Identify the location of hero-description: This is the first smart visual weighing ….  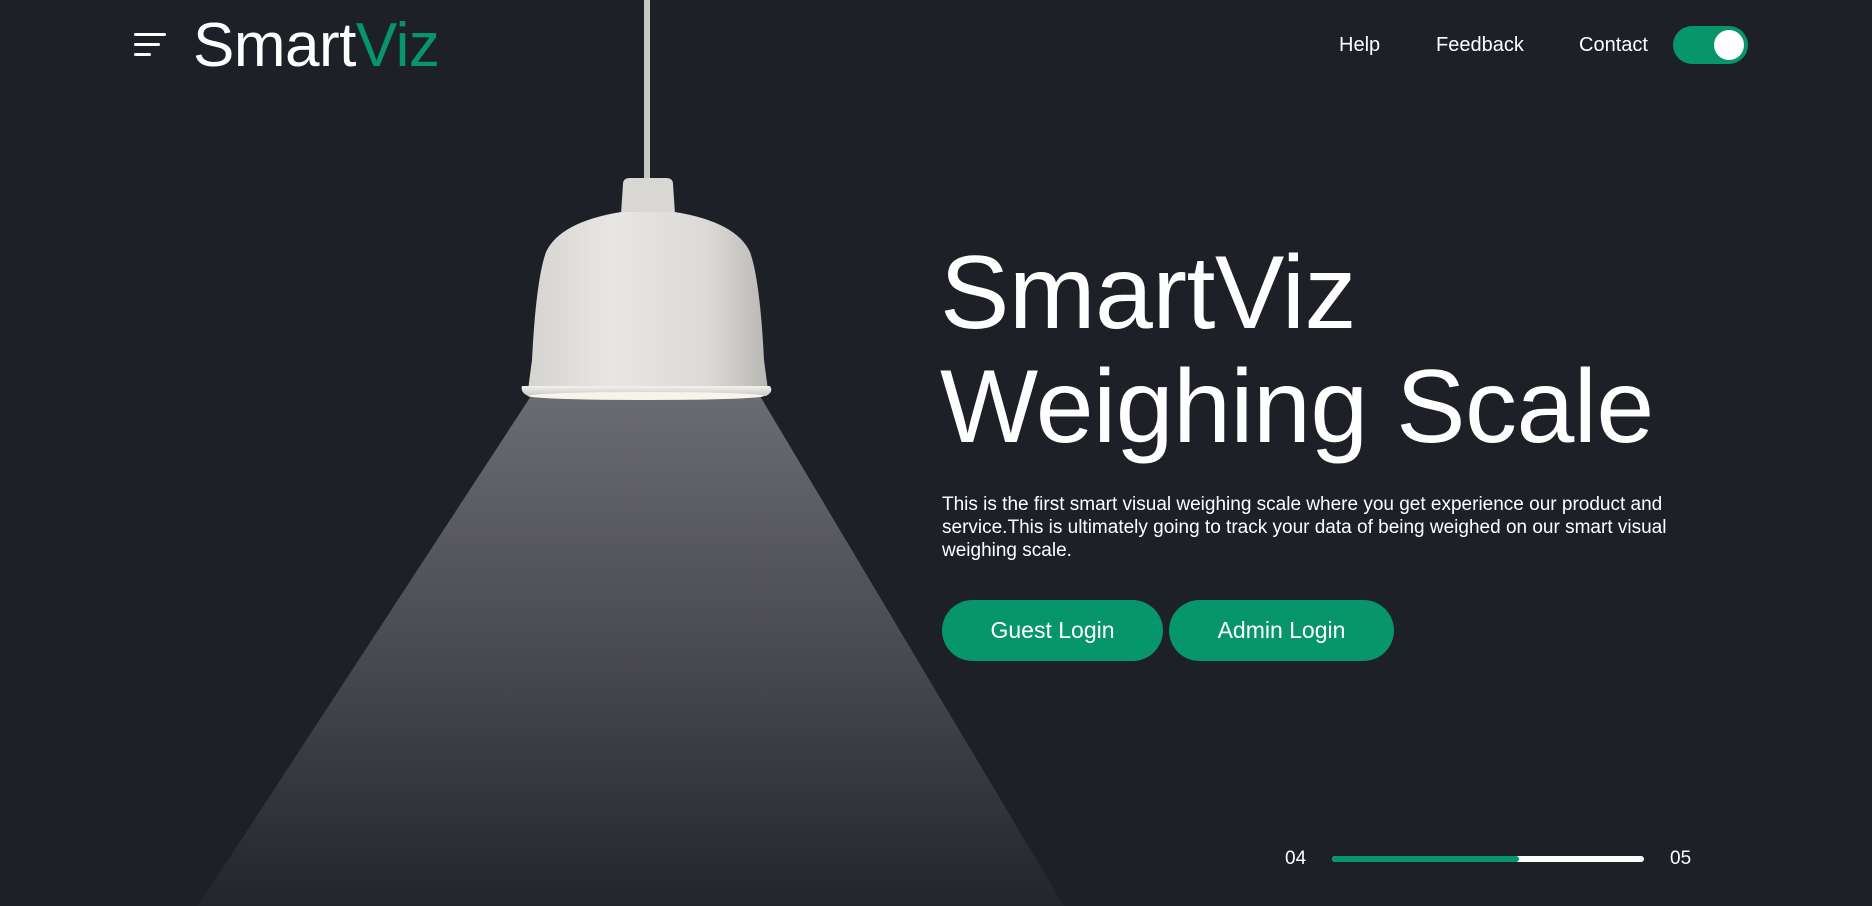
(1304, 527).